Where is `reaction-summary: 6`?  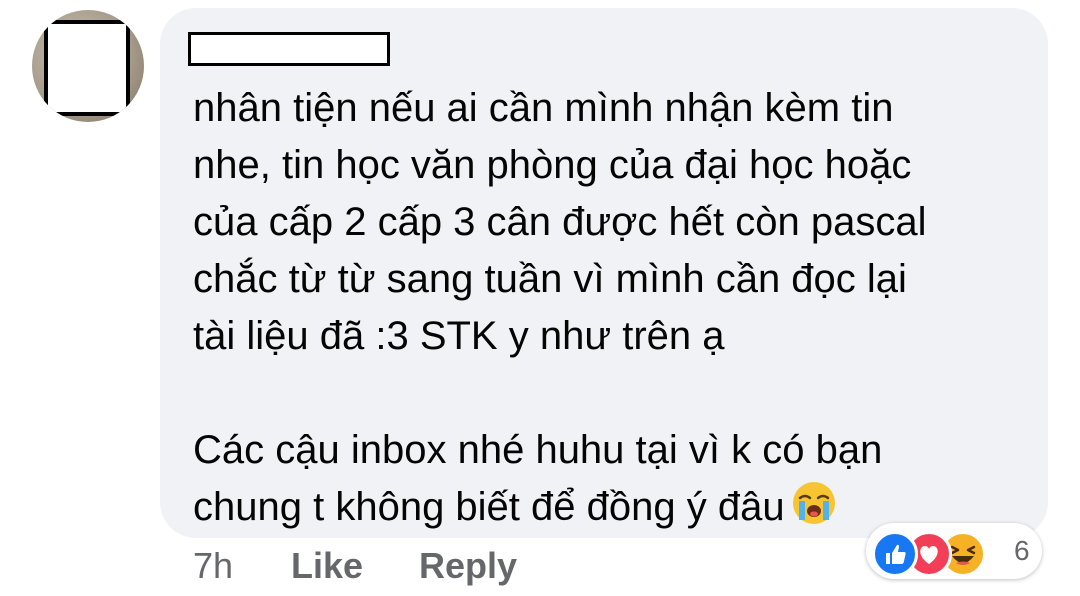
reaction-summary: 6 is located at coordinates (954, 551).